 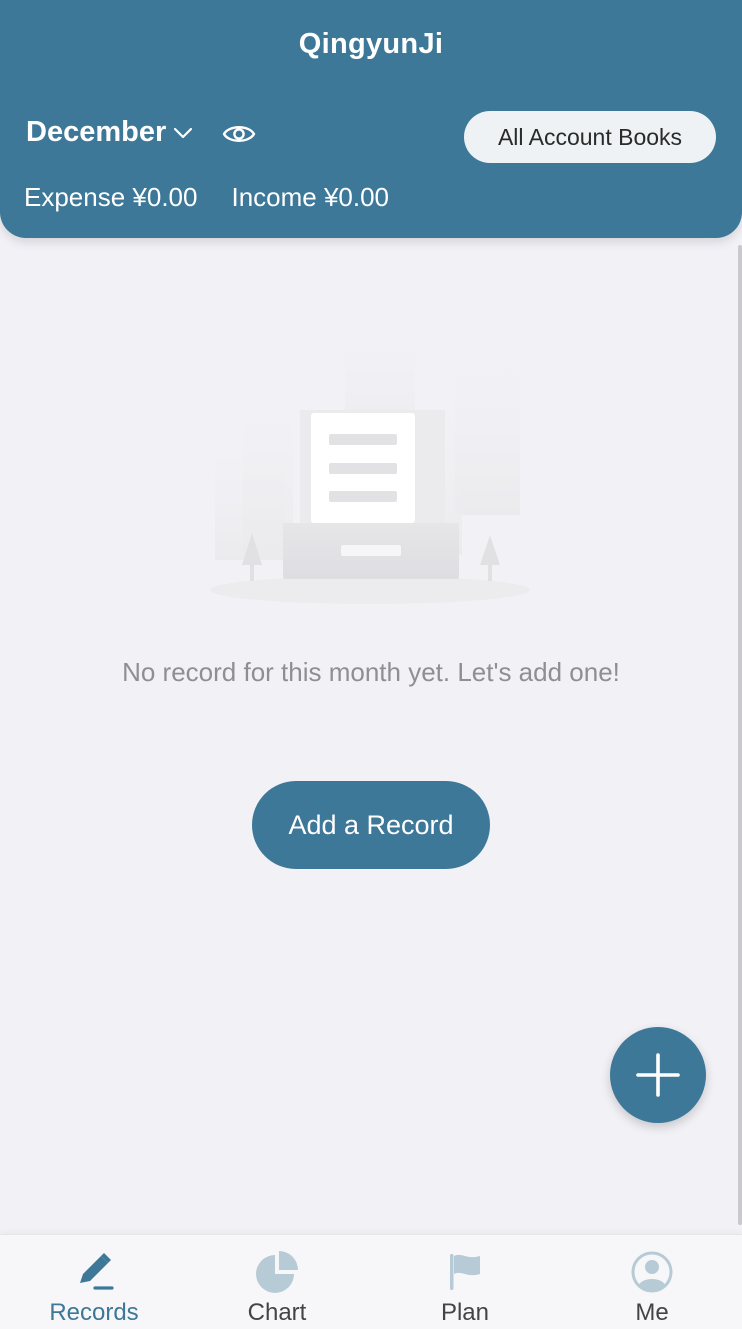 I want to click on add-fab-button, so click(x=658, y=1075).